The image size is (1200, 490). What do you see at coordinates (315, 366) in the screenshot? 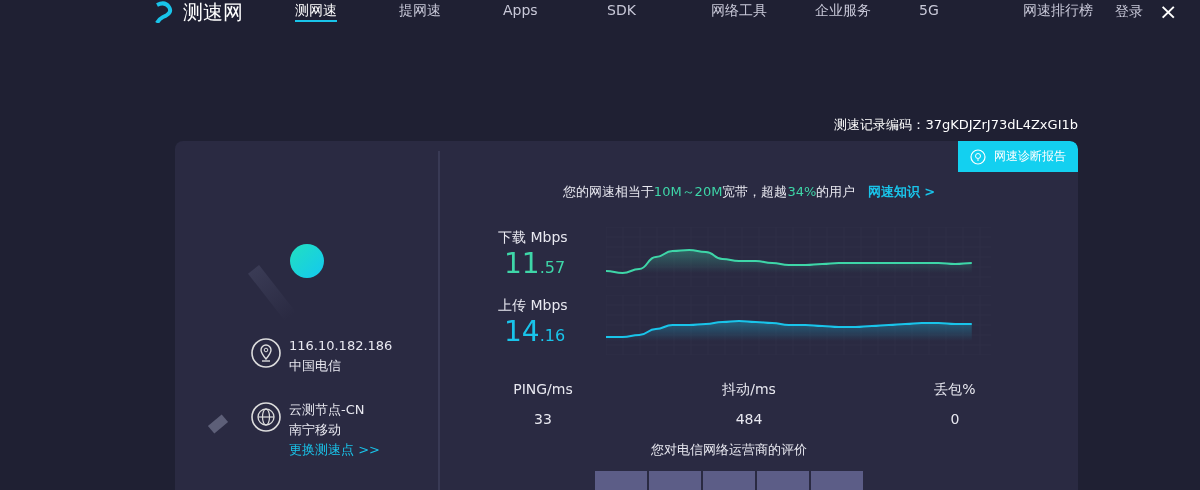
I see `isp-name: 中国电信` at bounding box center [315, 366].